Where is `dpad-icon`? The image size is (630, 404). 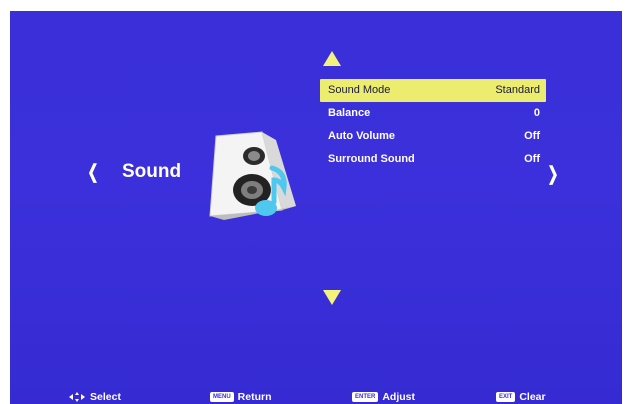 dpad-icon is located at coordinates (77, 397).